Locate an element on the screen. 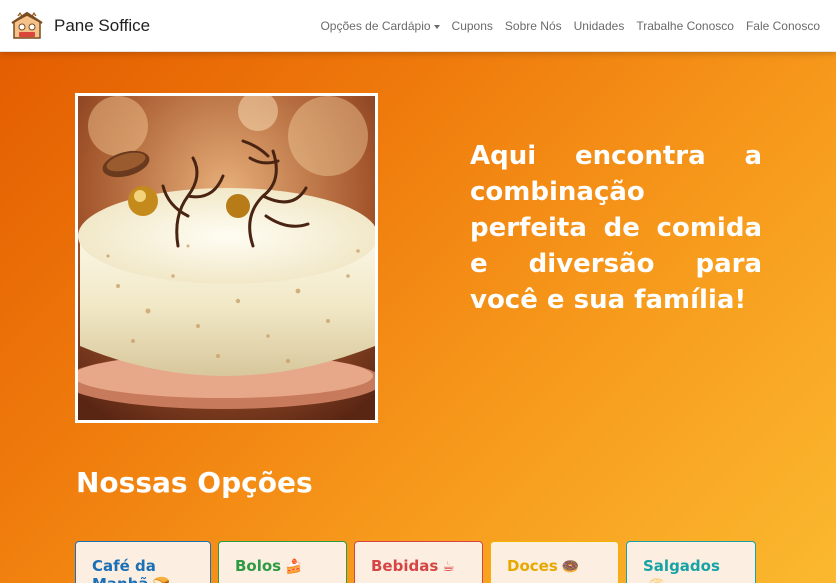 The height and width of the screenshot is (583, 836). brand-name: Pane Soffice is located at coordinates (102, 25).